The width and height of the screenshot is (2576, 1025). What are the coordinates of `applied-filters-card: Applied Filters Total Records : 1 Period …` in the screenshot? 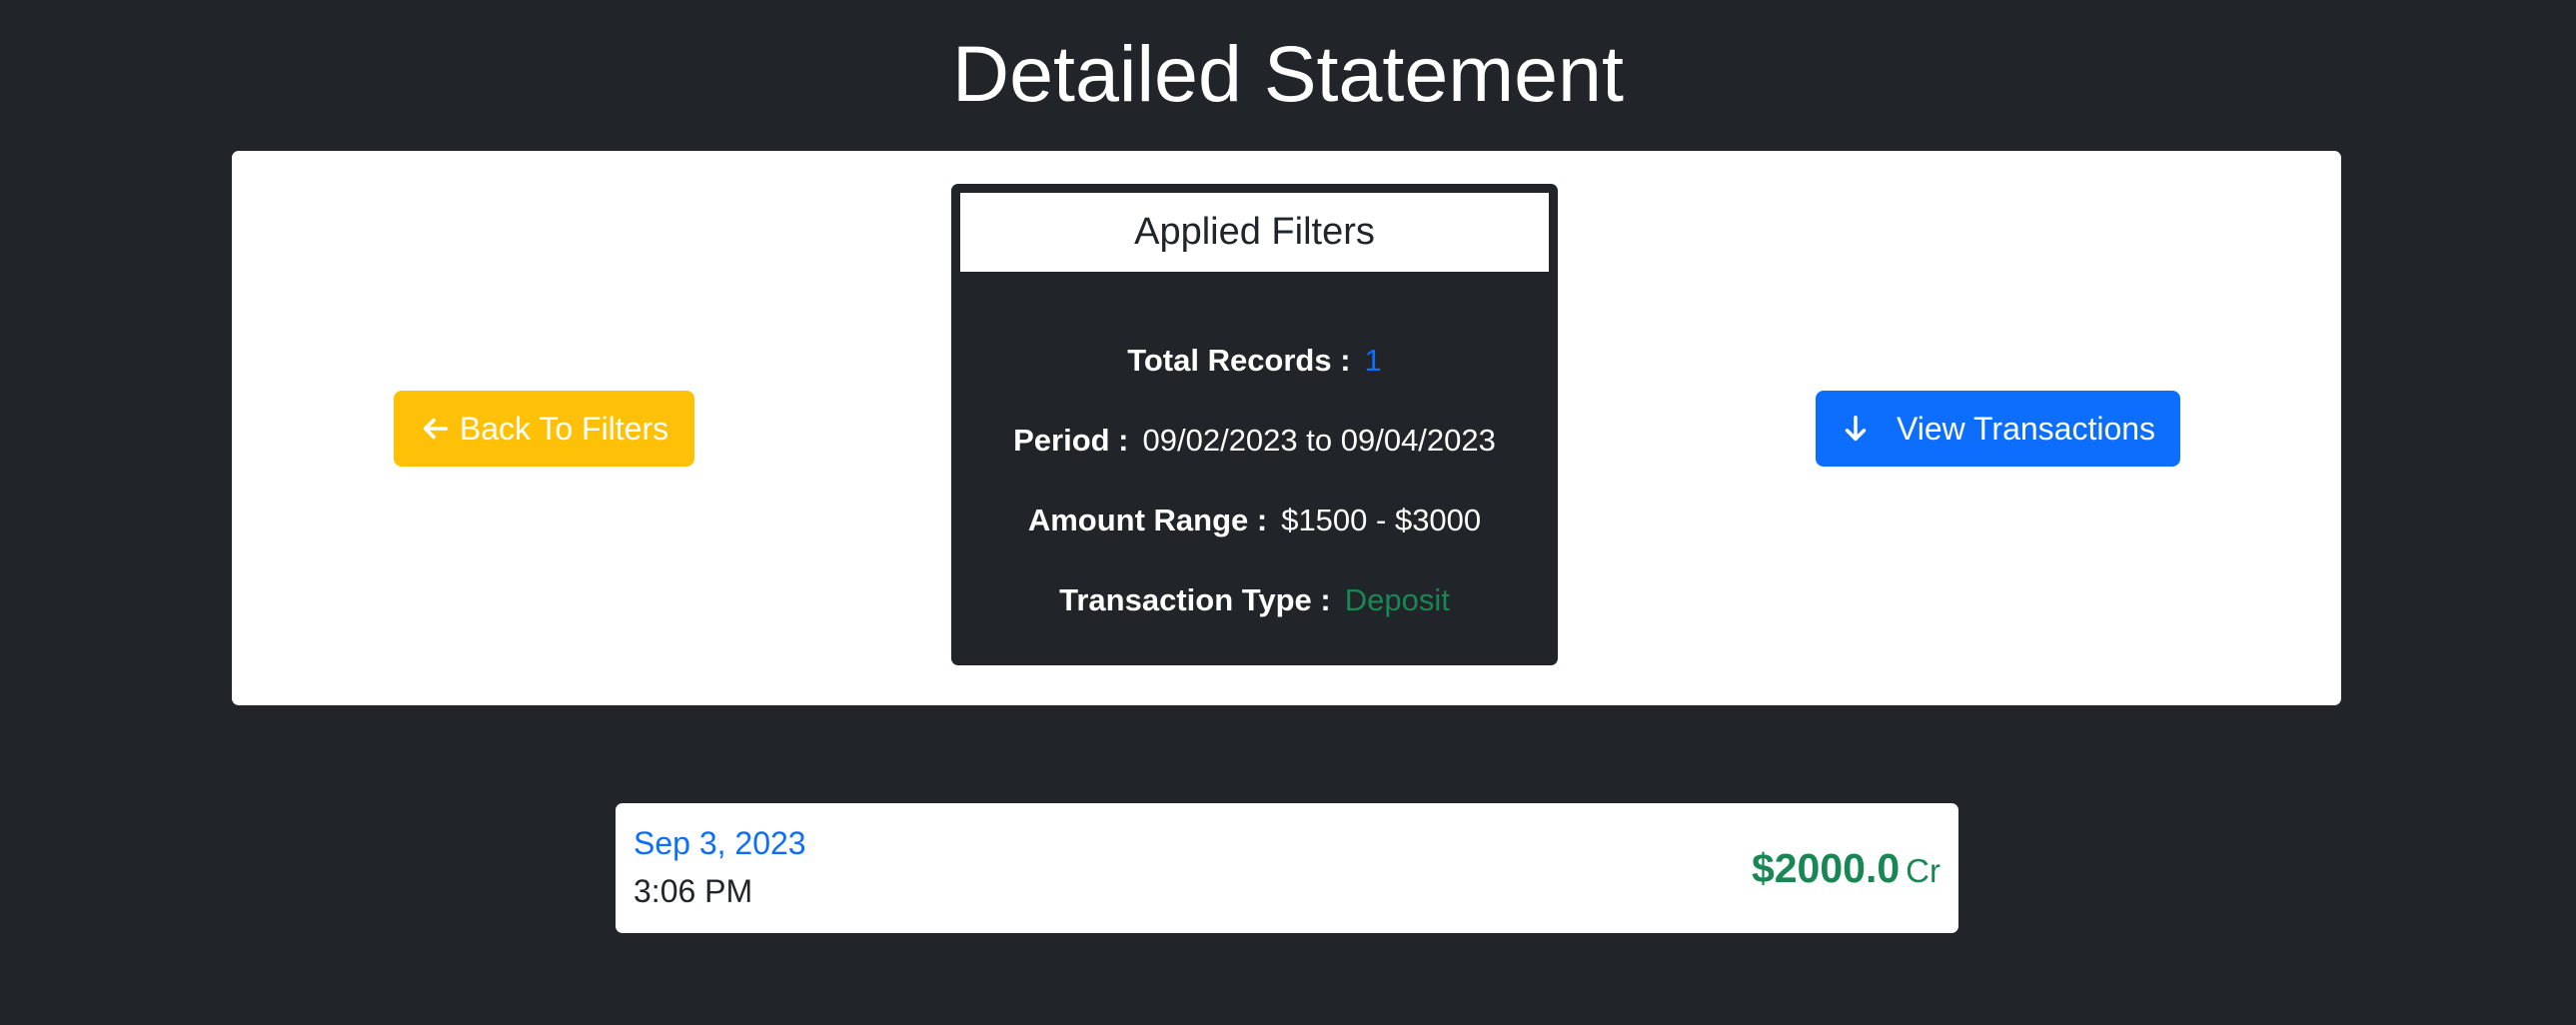 It's located at (1254, 424).